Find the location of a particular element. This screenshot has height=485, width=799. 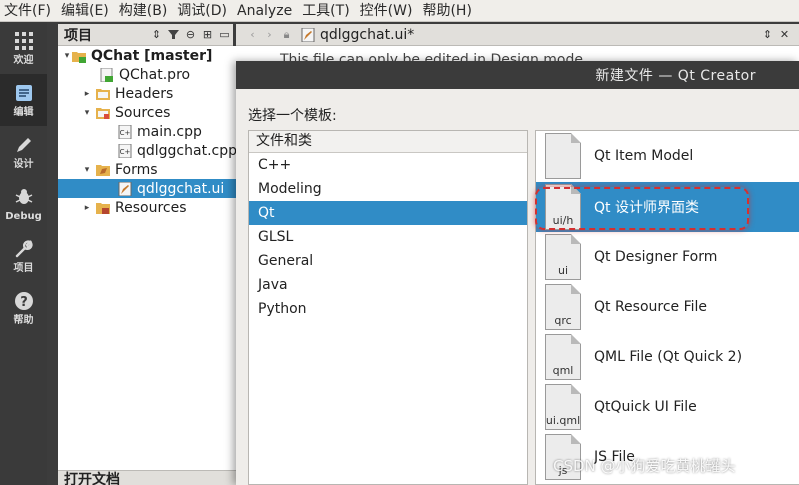

template-label: QtQuick UI File is located at coordinates (645, 407).